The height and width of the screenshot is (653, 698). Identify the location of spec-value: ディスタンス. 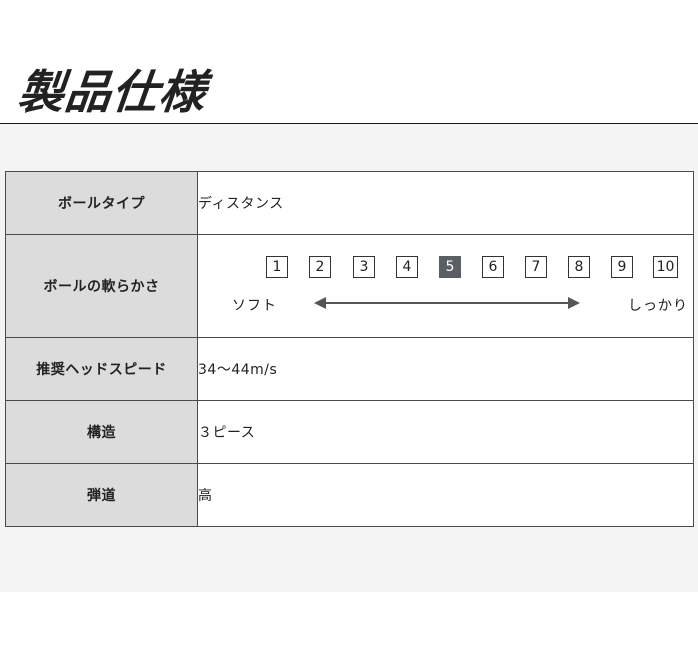
(445, 203).